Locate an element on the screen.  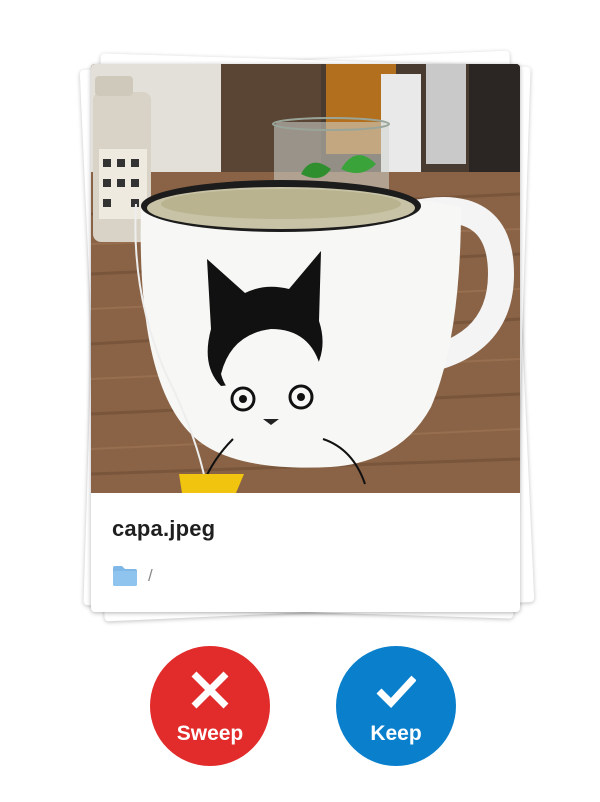
sweep-button: Sweep is located at coordinates (210, 706).